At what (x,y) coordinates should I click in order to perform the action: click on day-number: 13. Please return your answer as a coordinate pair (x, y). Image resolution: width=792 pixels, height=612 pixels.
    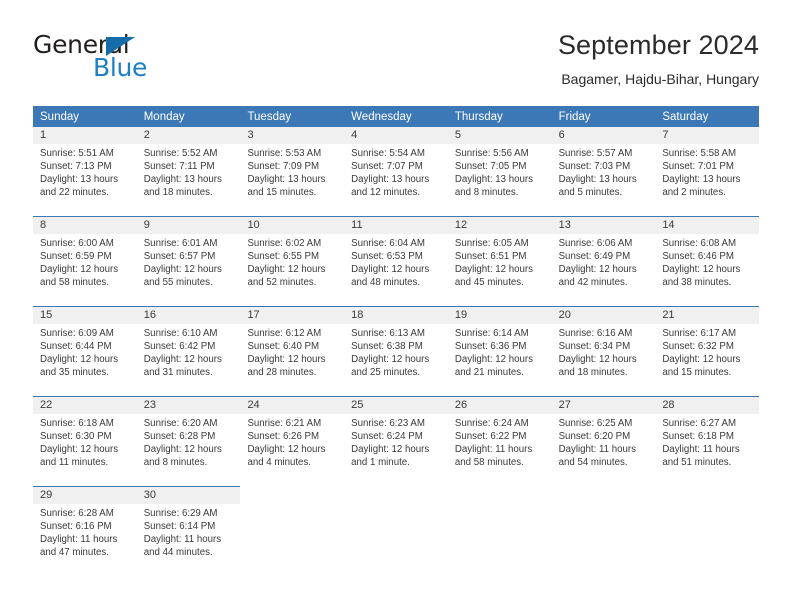
    Looking at the image, I should click on (603, 225).